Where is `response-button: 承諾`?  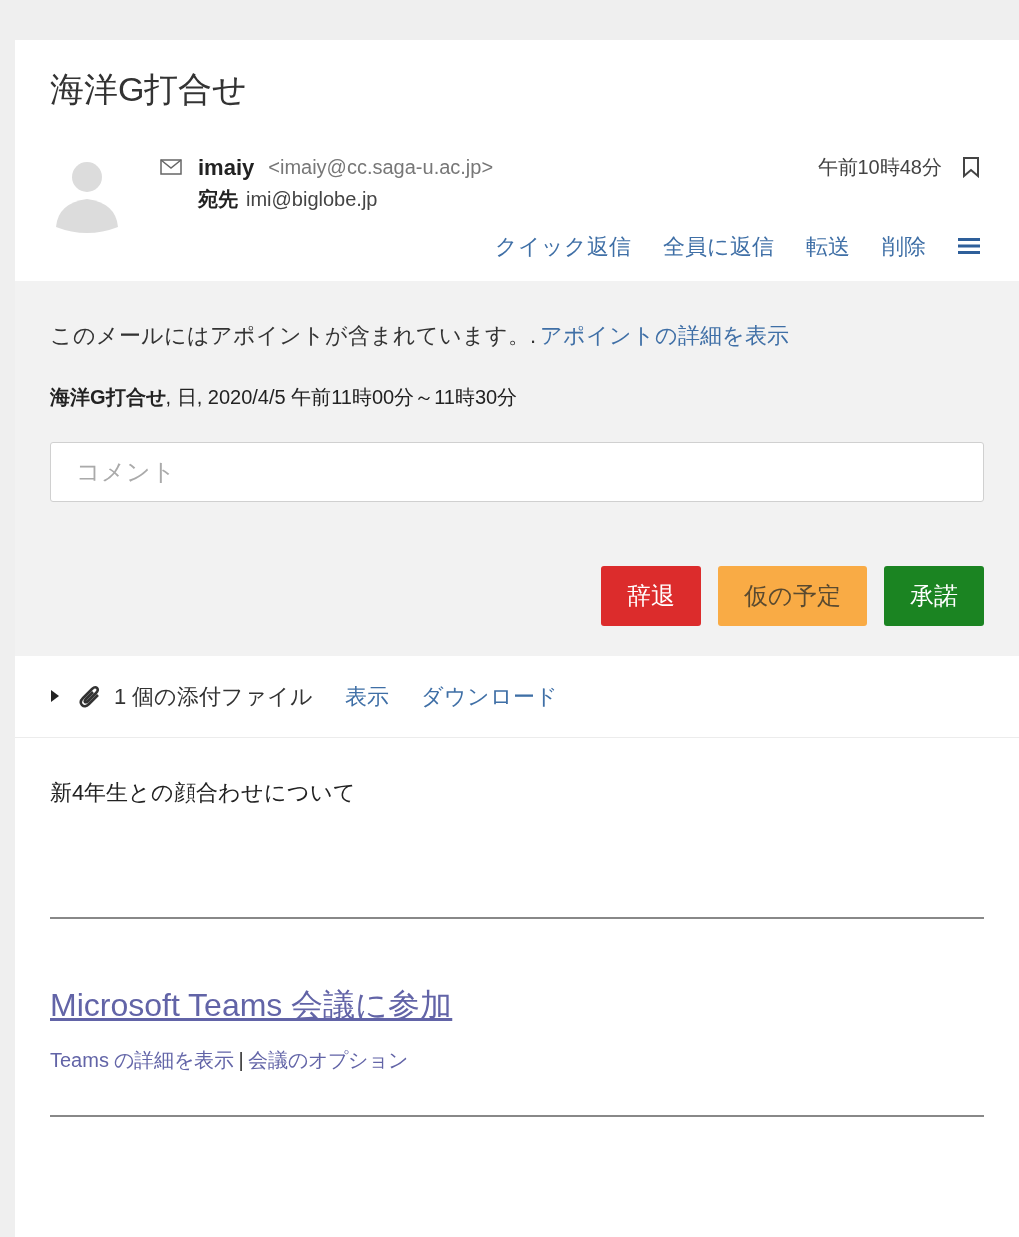
response-button: 承諾 is located at coordinates (934, 595).